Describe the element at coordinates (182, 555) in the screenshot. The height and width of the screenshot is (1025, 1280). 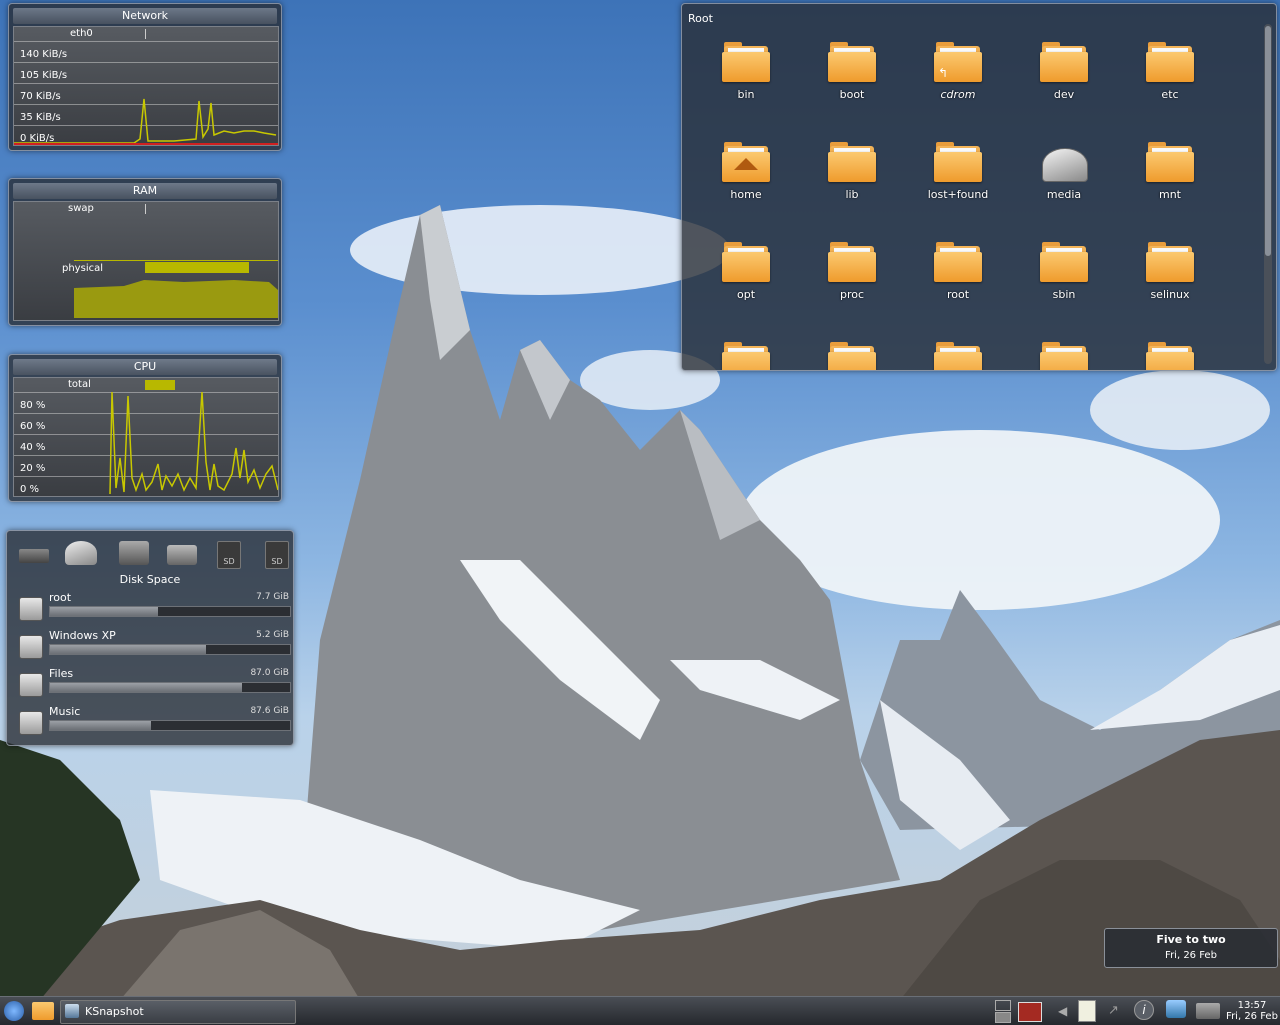
I see `camera-icon` at that location.